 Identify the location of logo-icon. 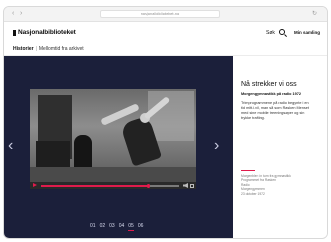
(14, 33).